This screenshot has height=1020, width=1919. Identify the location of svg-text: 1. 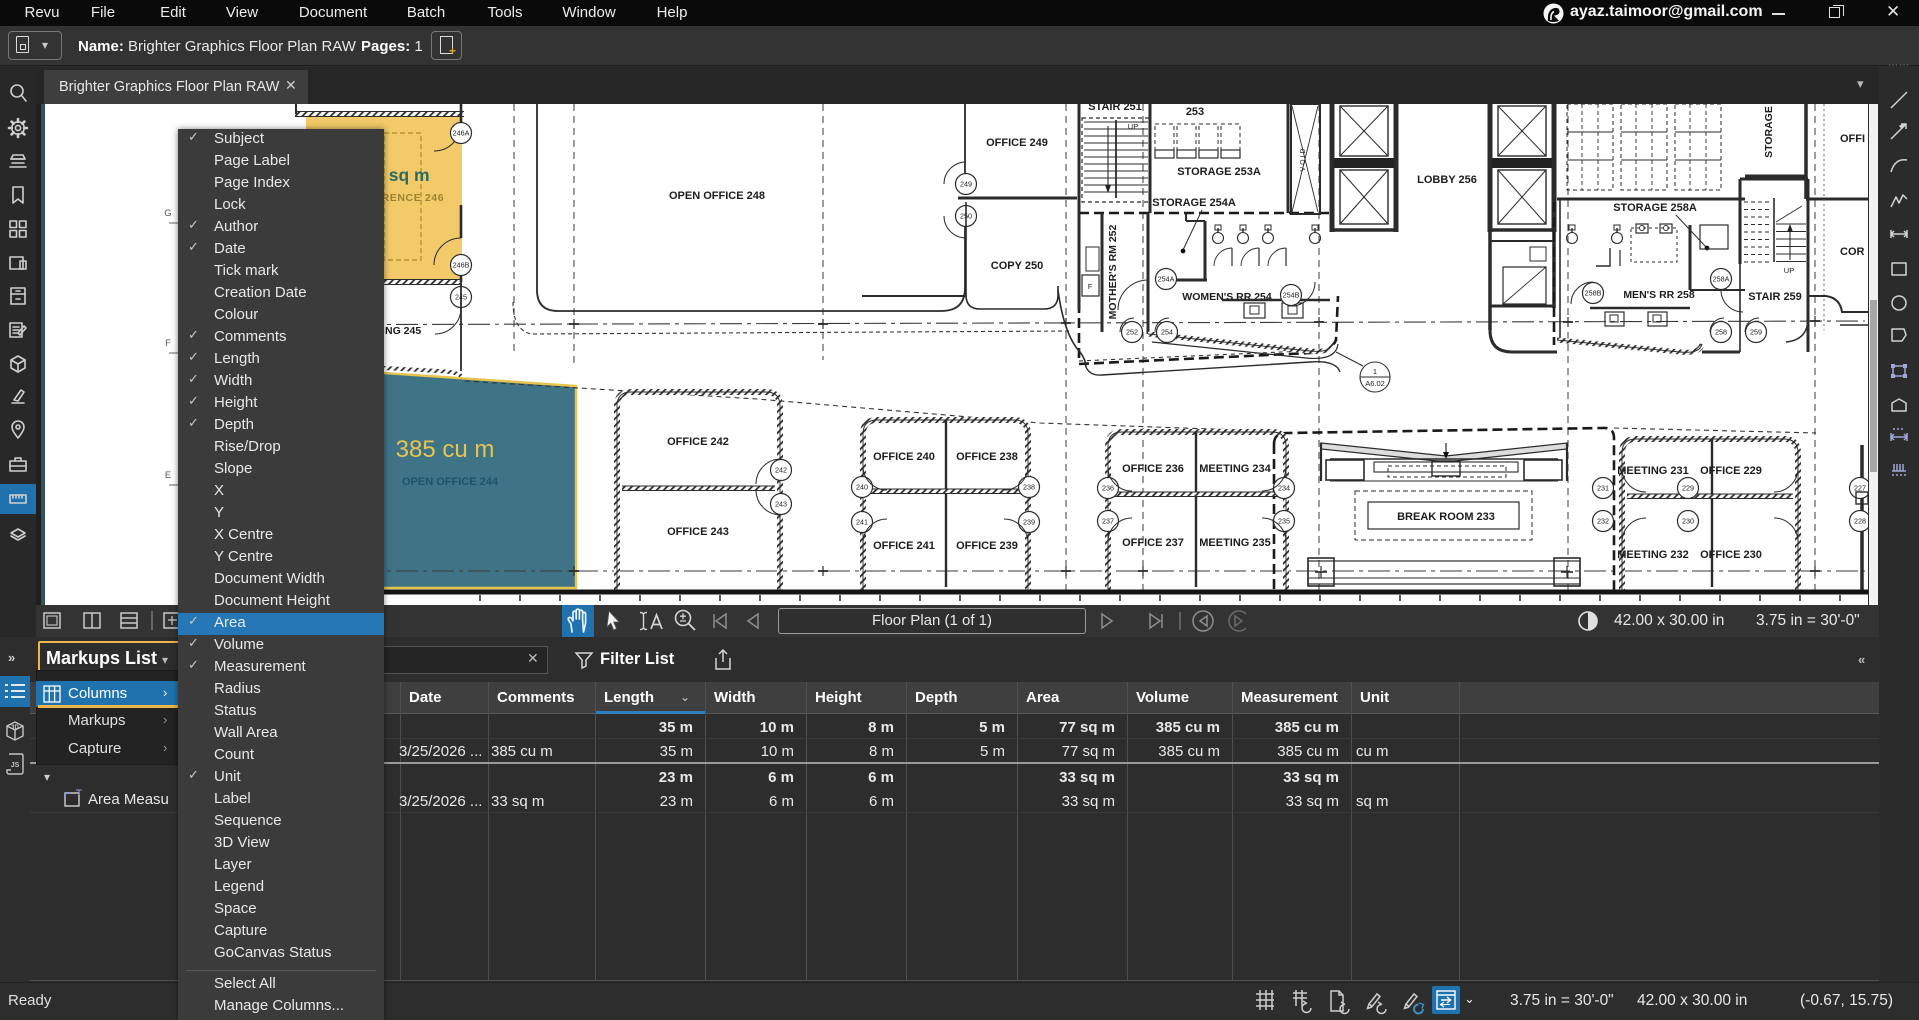
(1375, 371).